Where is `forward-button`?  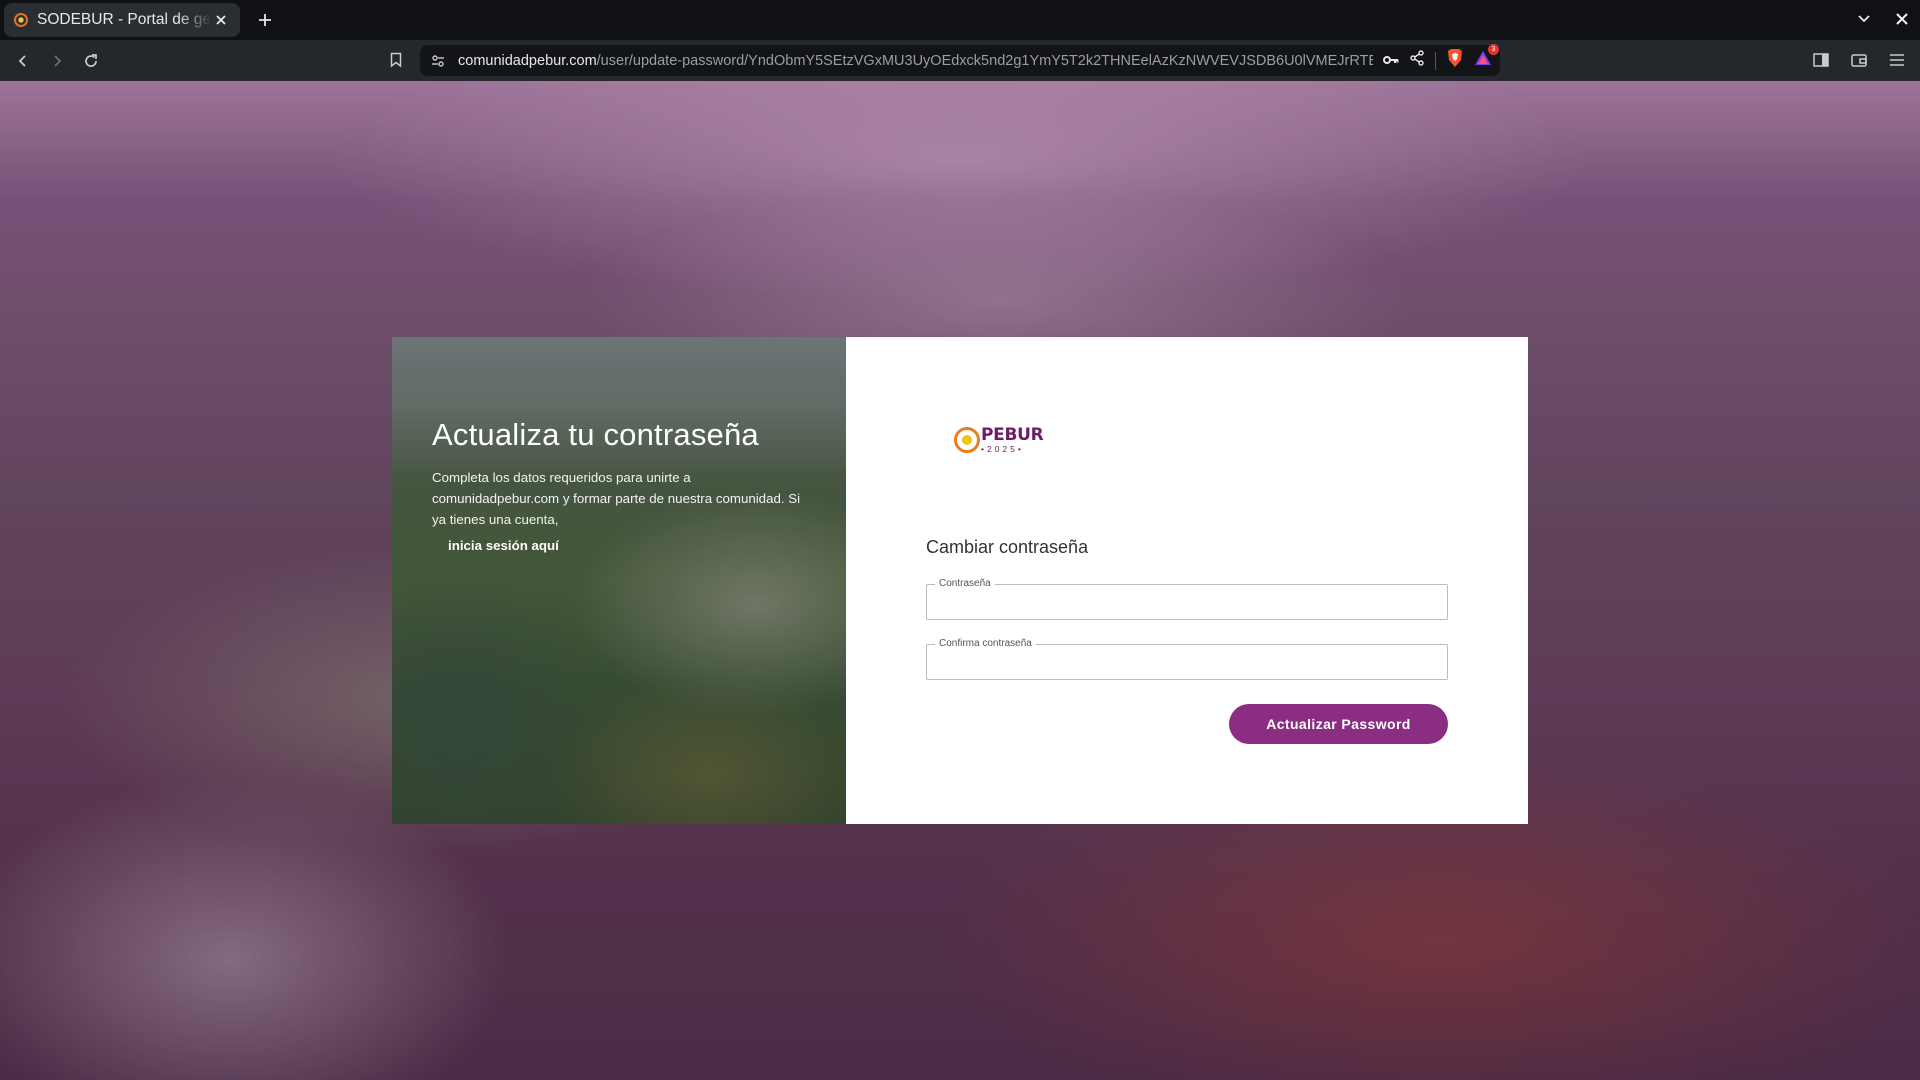
forward-button is located at coordinates (57, 61).